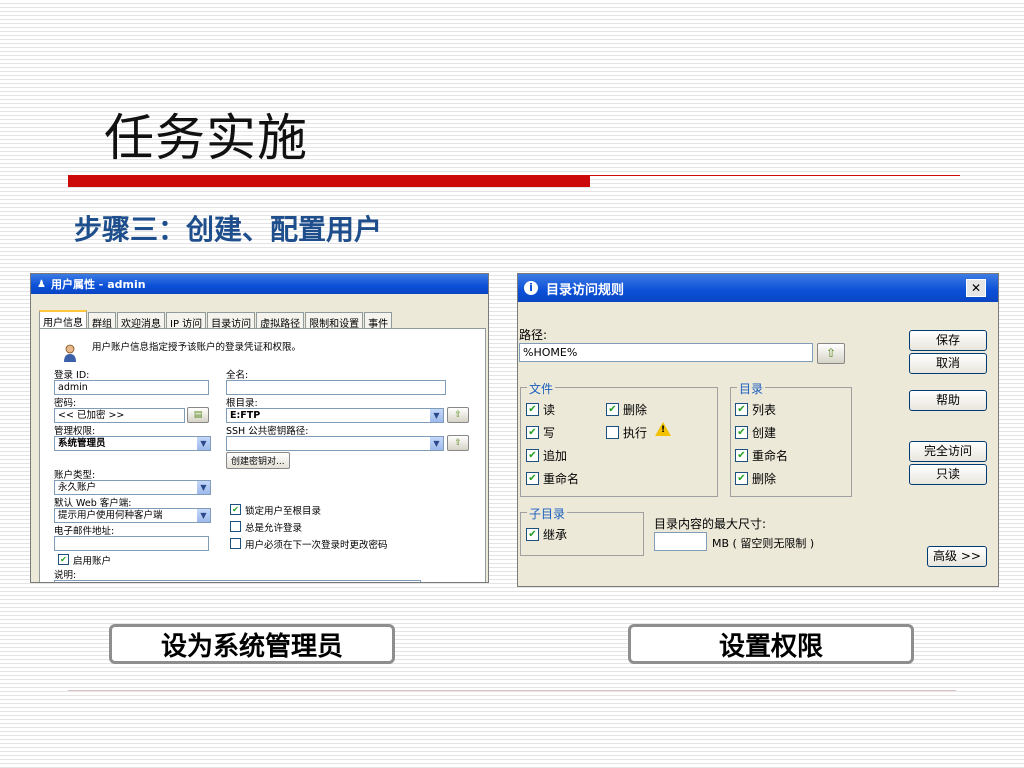 The image size is (1024, 768). Describe the element at coordinates (741, 432) in the screenshot. I see `dir-create-checkbox: ✔` at that location.